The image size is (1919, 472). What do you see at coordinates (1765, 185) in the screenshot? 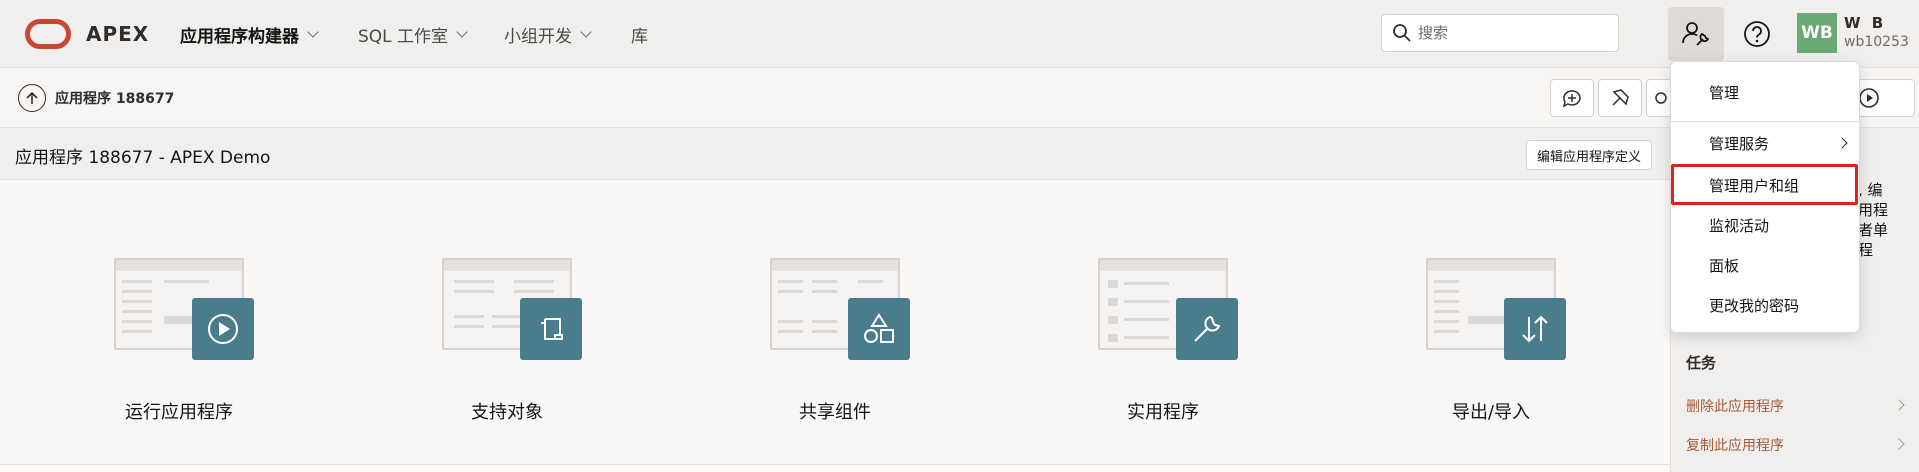
I see `menu-item-manage-users-groups: 管理用户和组` at bounding box center [1765, 185].